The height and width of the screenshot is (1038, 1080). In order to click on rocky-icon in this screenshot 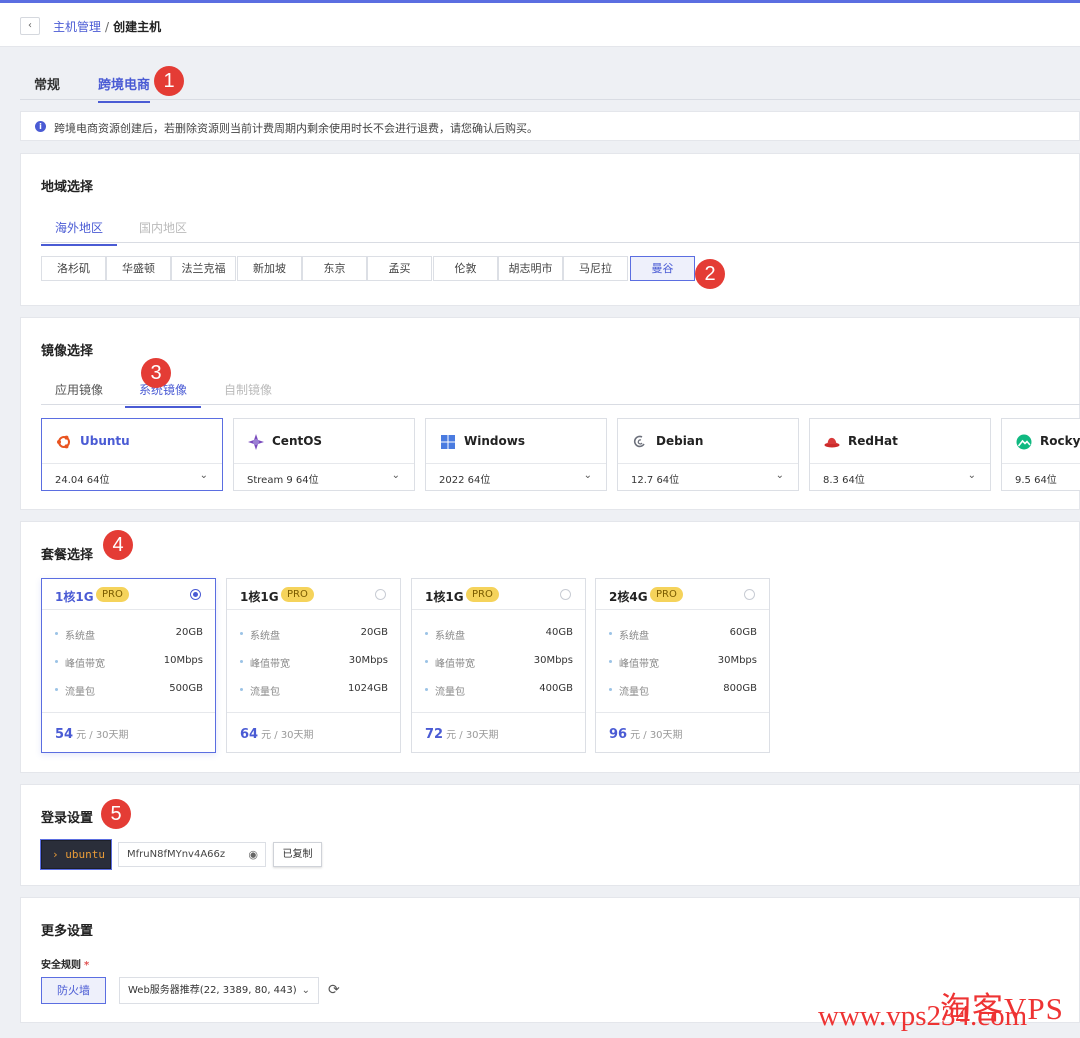, I will do `click(1024, 442)`.